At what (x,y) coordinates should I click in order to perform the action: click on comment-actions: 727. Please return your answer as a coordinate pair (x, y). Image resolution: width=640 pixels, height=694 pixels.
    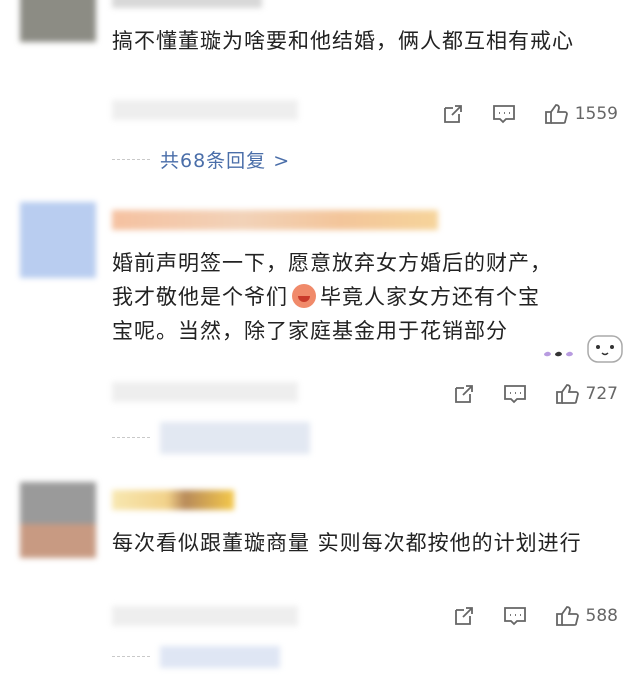
    Looking at the image, I should click on (535, 394).